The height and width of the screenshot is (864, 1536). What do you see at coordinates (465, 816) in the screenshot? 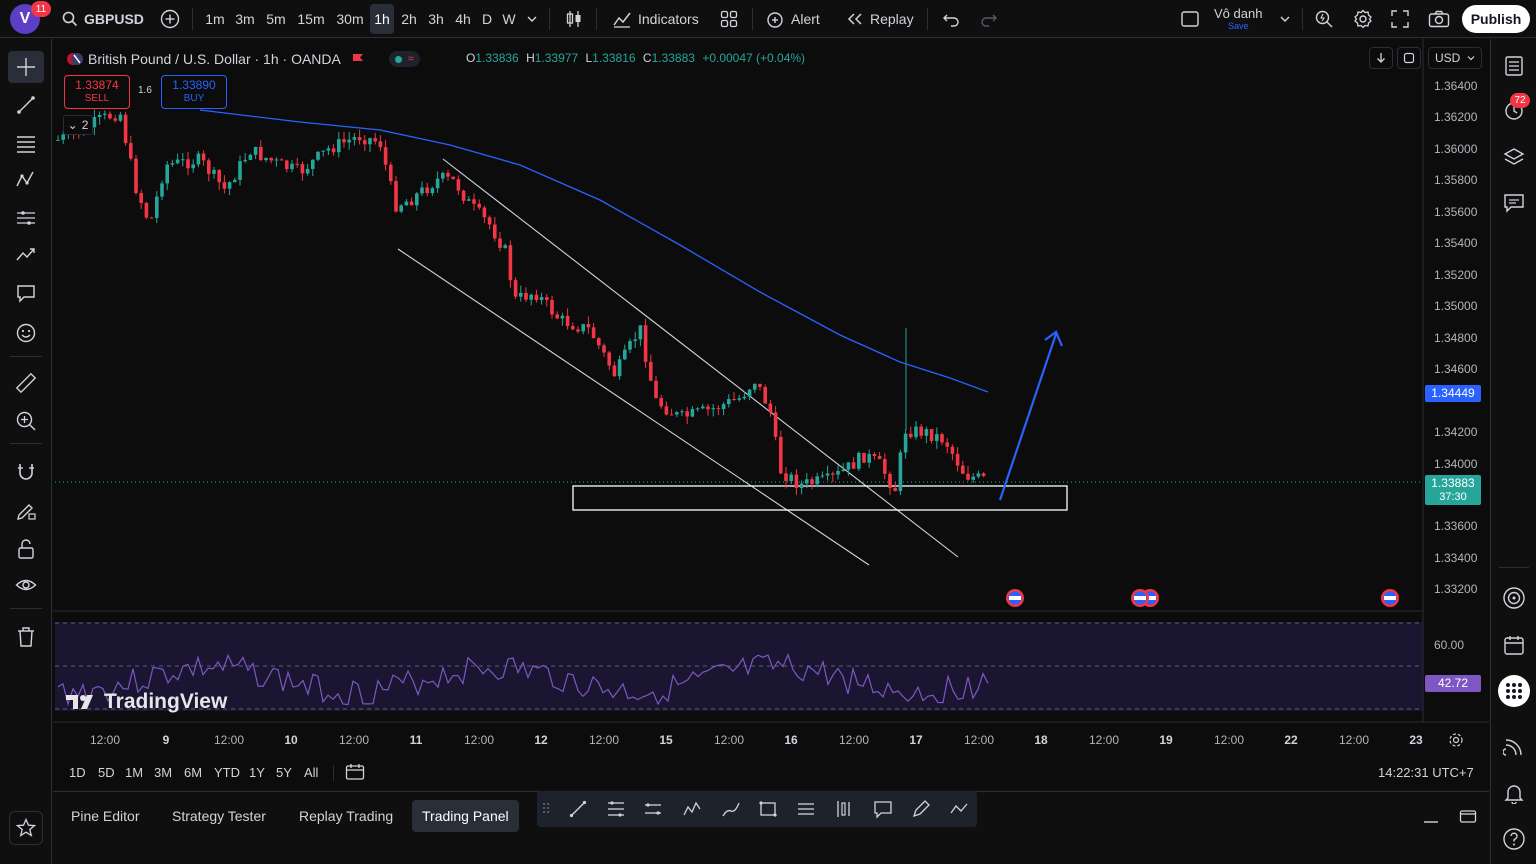
I see `tab-trading-panel: Trading Panel` at bounding box center [465, 816].